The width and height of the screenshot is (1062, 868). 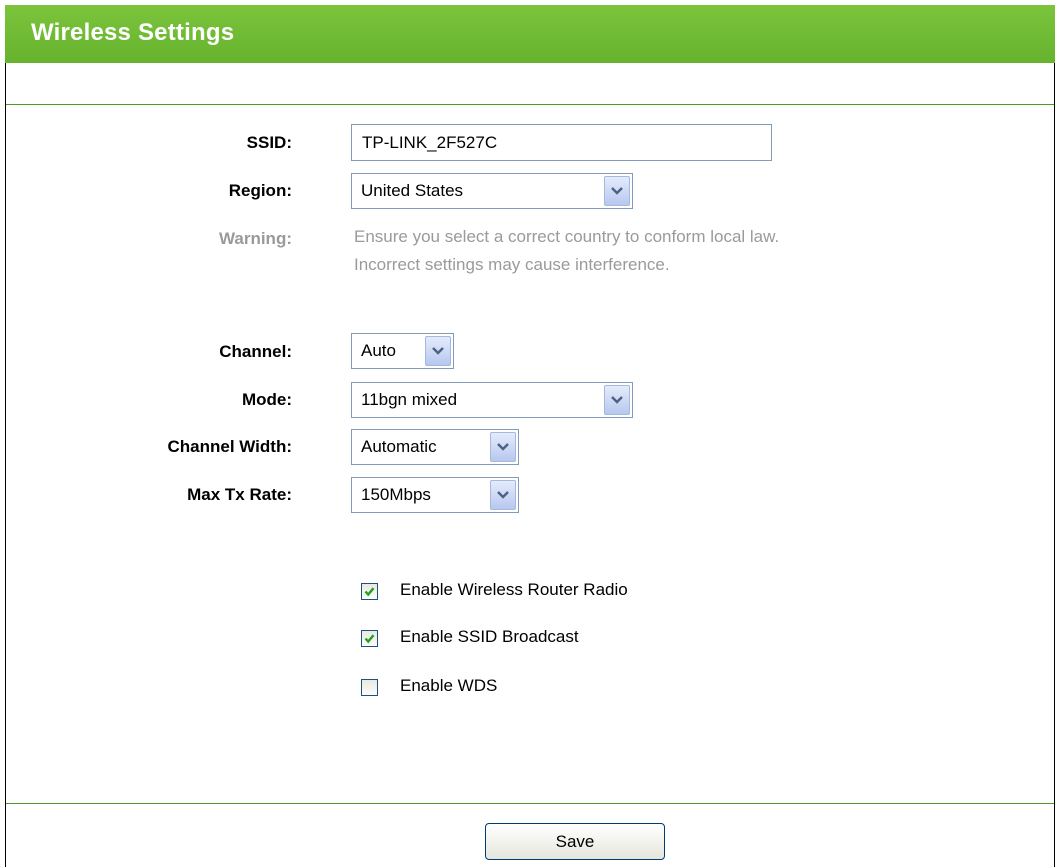 What do you see at coordinates (399, 446) in the screenshot?
I see `channel-width-select-value: Automatic` at bounding box center [399, 446].